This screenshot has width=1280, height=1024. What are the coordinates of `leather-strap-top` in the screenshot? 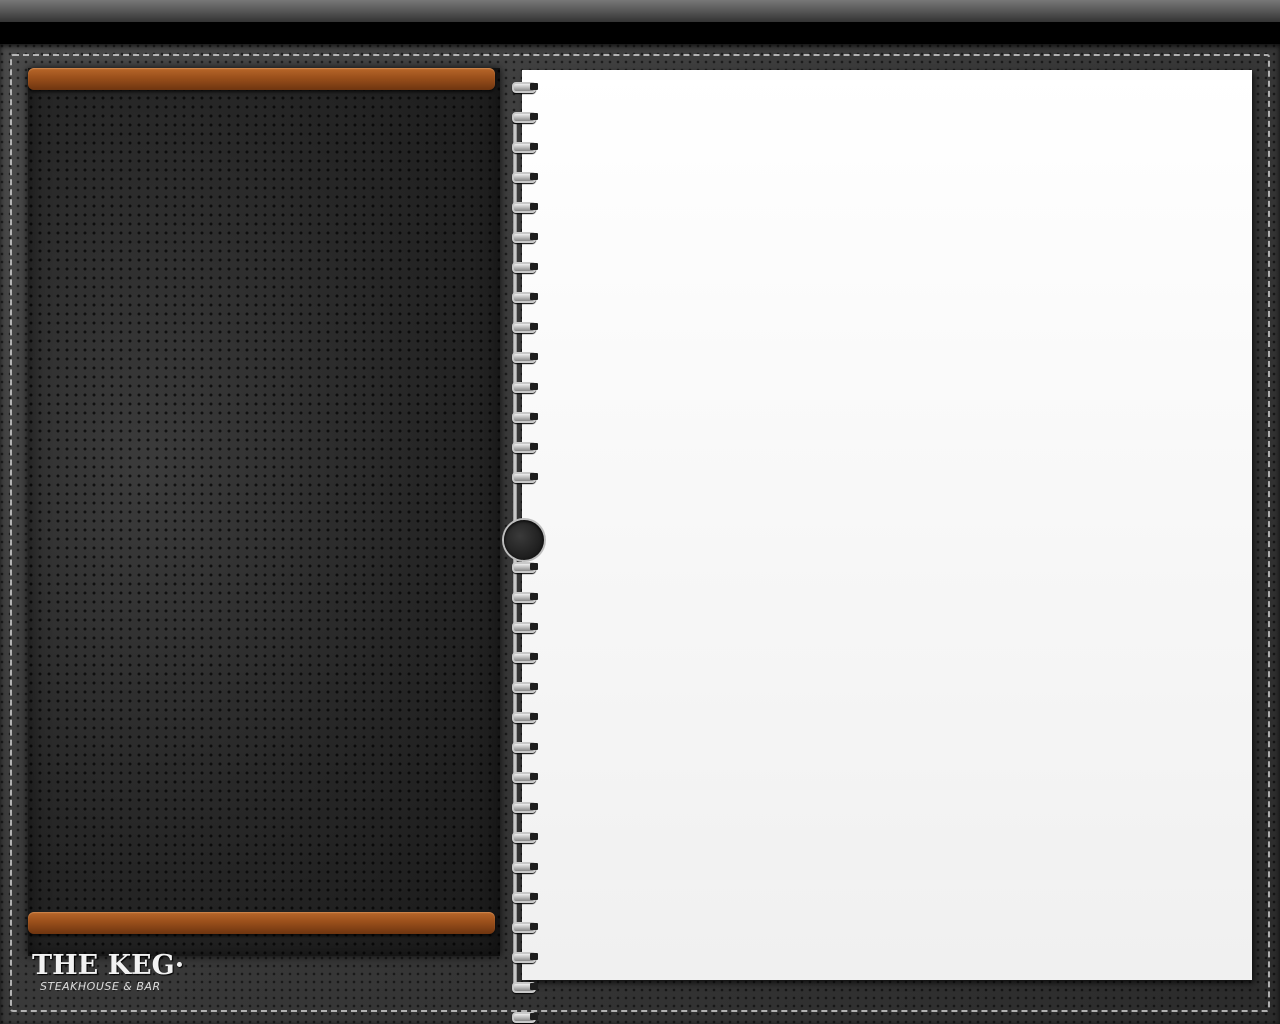 It's located at (261, 79).